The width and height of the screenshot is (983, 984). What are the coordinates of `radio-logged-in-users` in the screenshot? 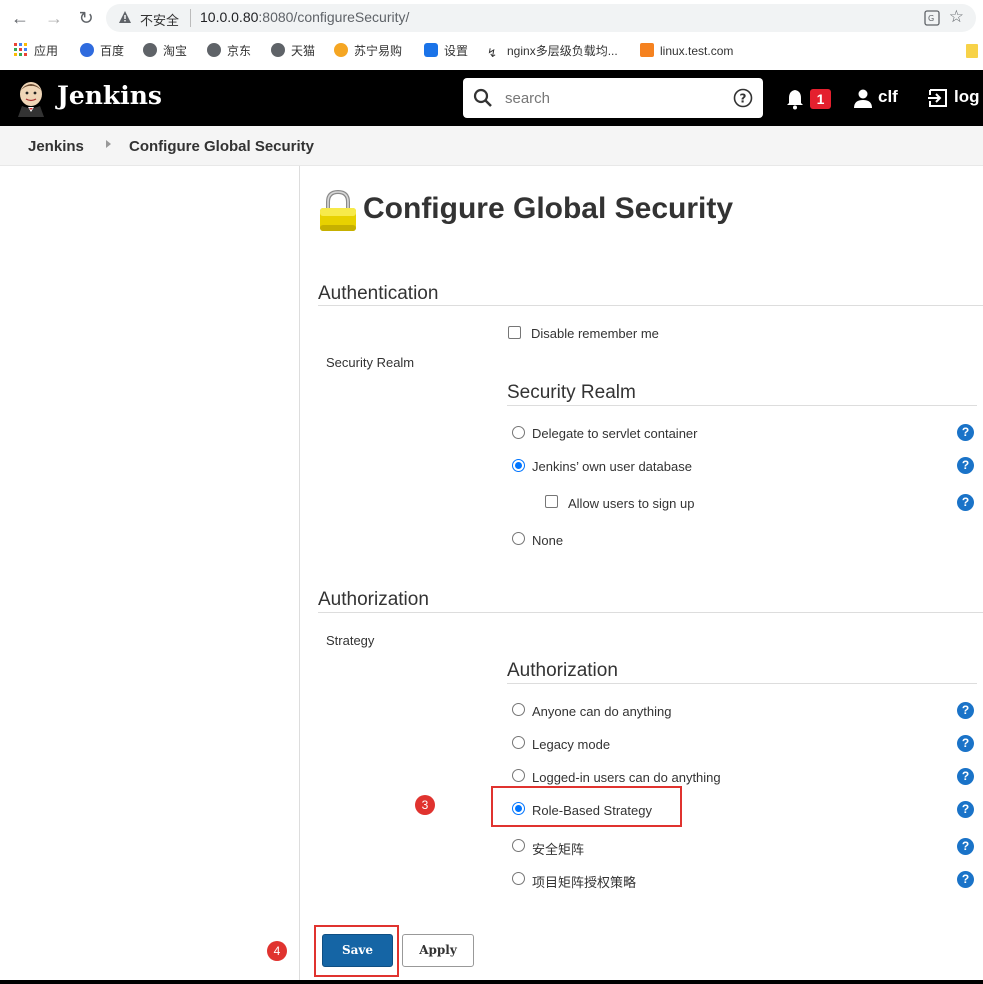 It's located at (518, 775).